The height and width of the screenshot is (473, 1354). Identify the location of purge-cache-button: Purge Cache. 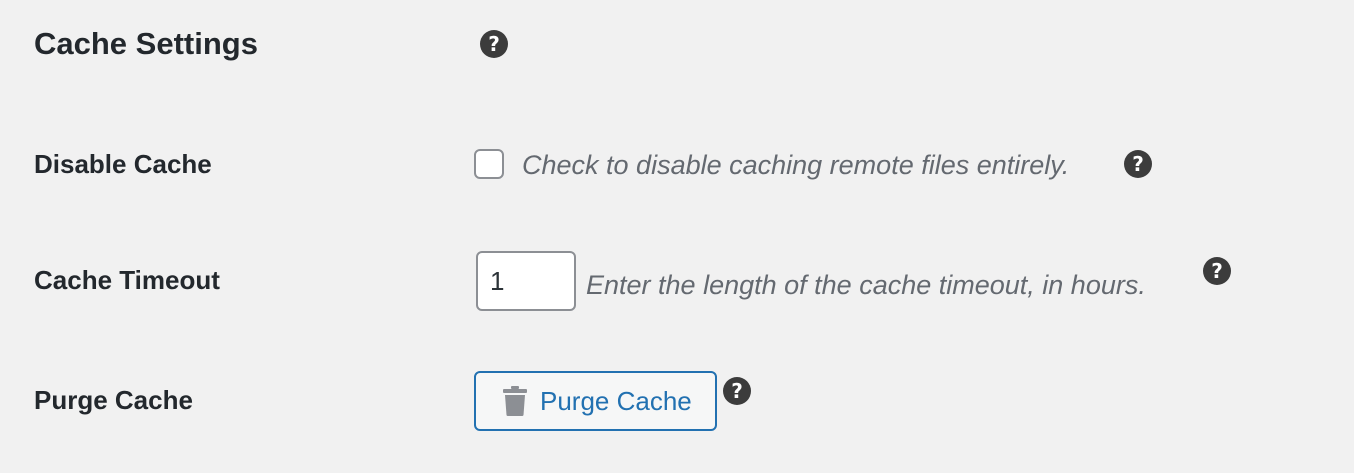
(595, 401).